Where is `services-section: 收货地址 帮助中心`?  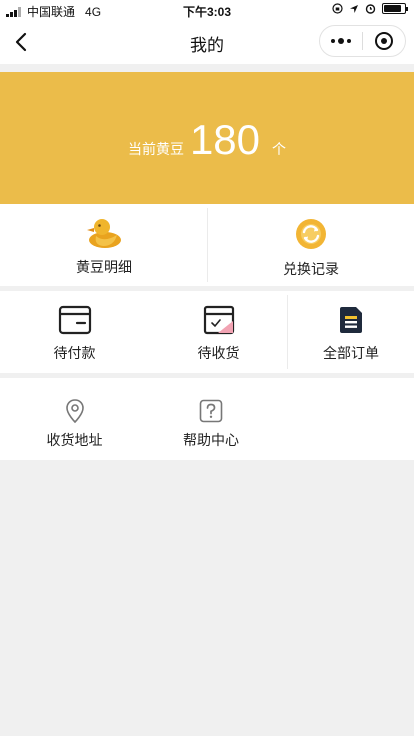
services-section: 收货地址 帮助中心 is located at coordinates (207, 419).